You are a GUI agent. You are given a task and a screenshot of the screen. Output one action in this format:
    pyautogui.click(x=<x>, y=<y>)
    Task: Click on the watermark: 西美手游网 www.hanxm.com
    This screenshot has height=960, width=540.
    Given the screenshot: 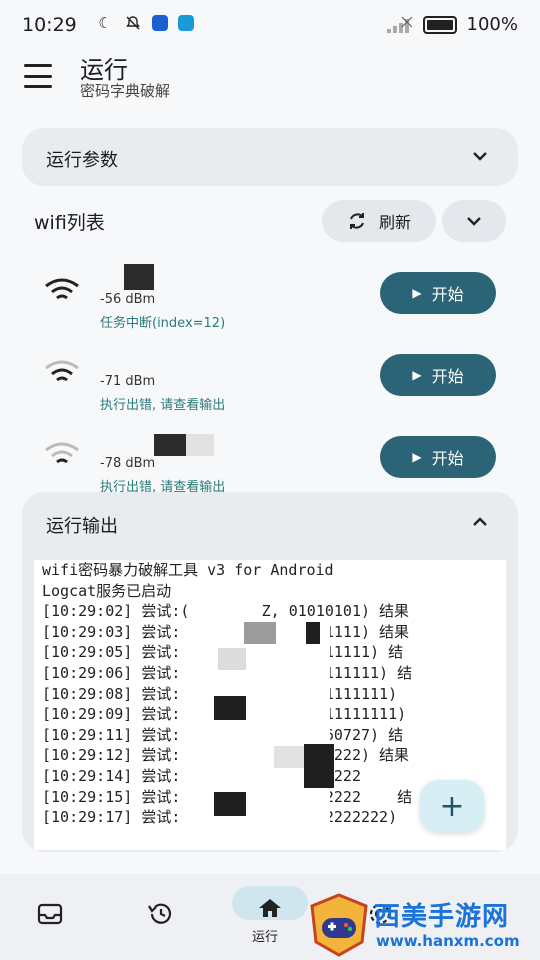 What is the action you would take?
    pyautogui.click(x=422, y=925)
    